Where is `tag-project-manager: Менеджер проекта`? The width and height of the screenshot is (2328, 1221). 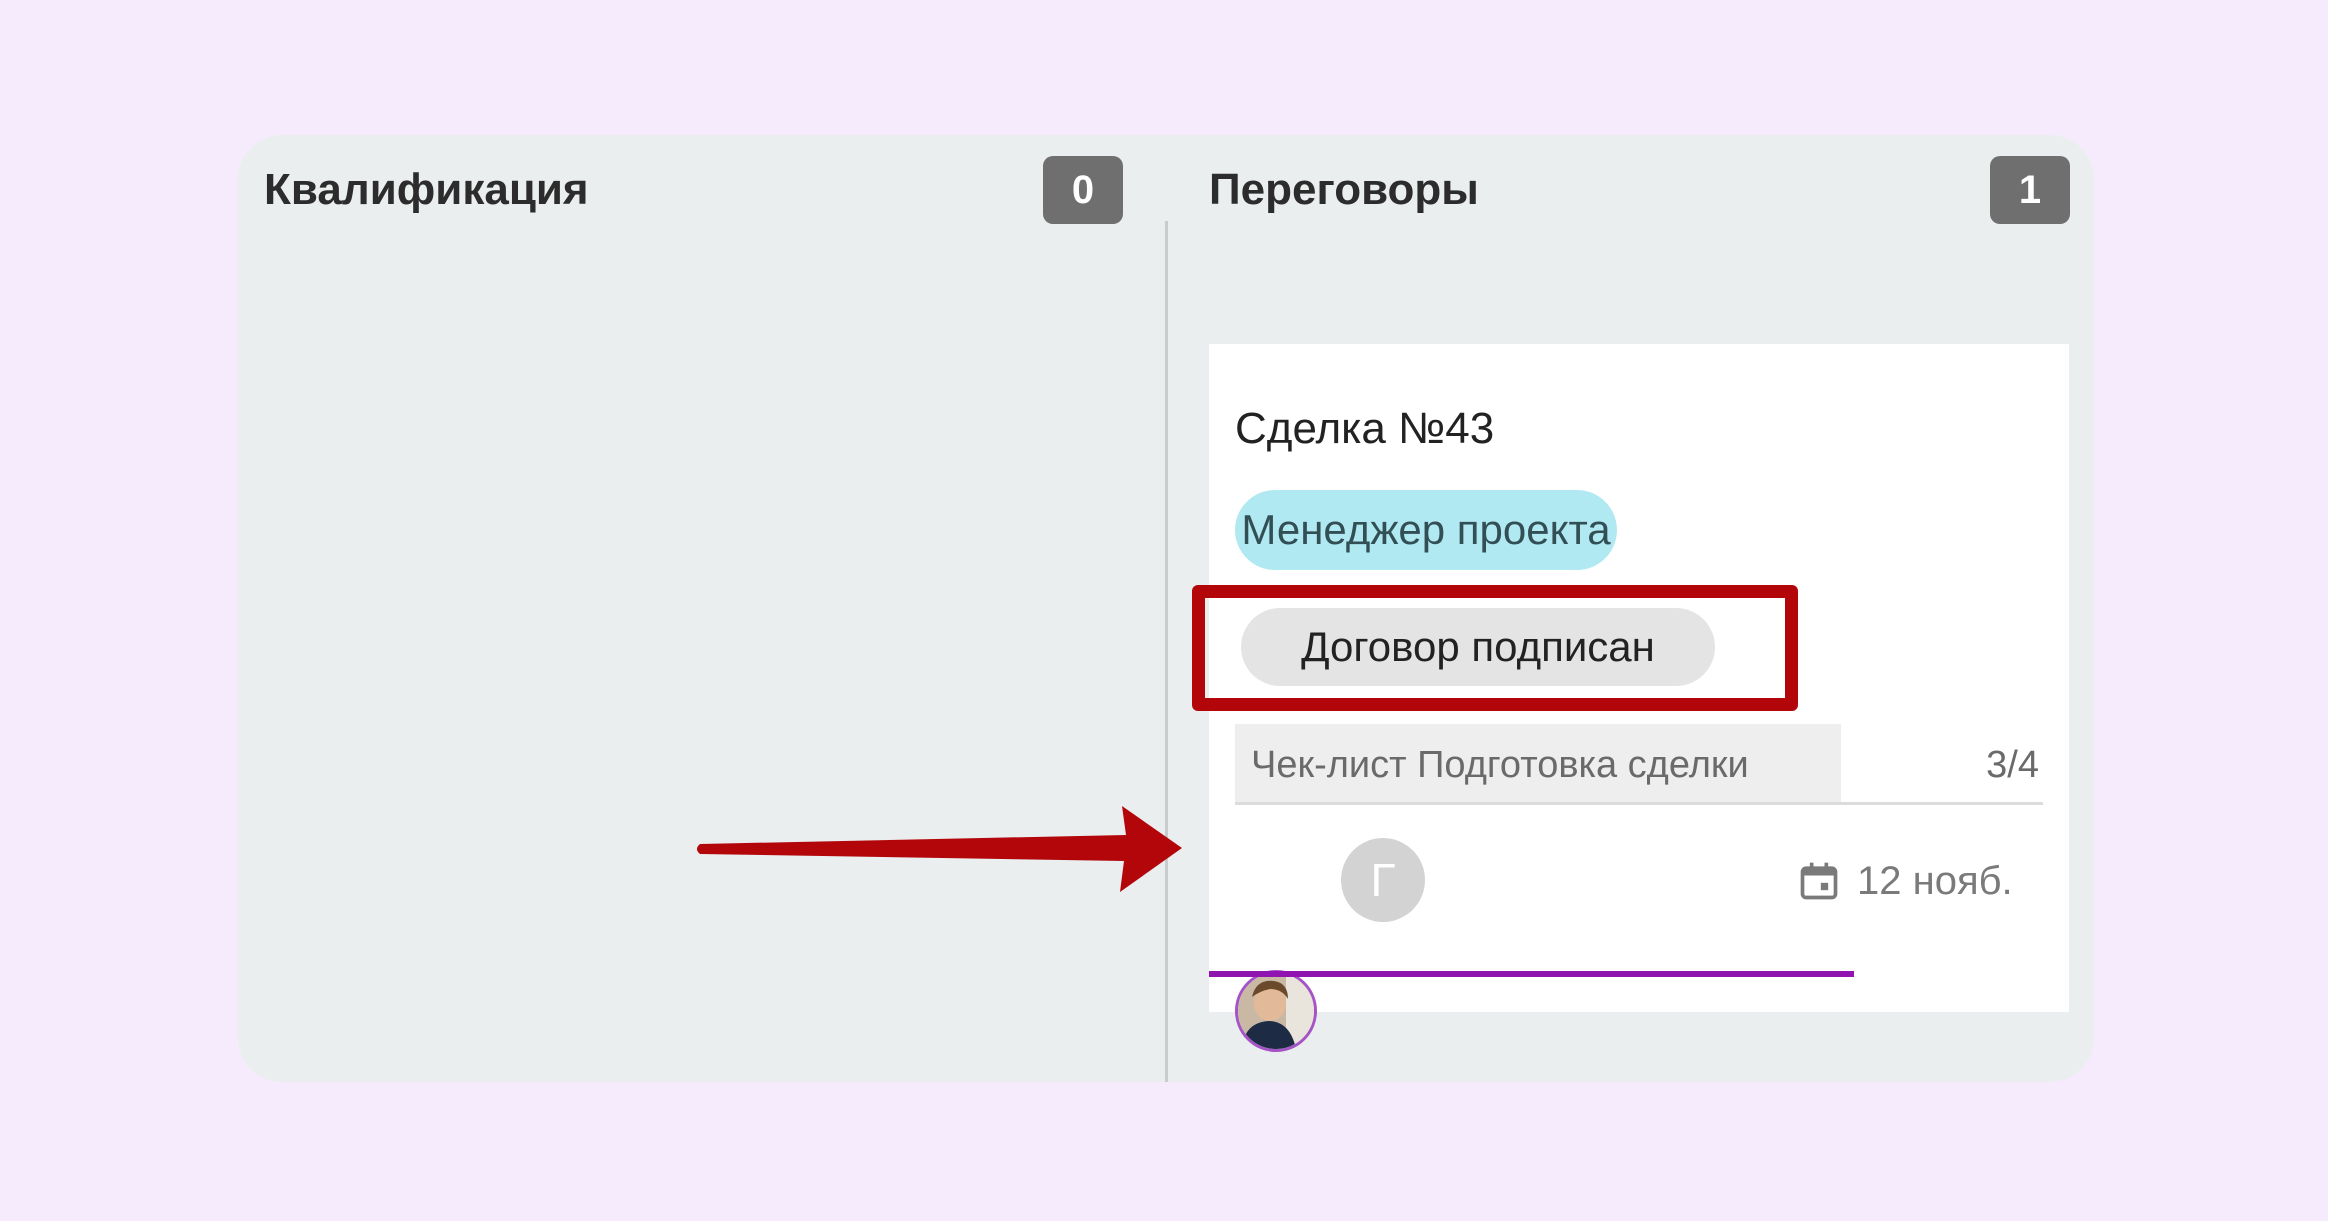
tag-project-manager: Менеджер проекта is located at coordinates (1426, 530).